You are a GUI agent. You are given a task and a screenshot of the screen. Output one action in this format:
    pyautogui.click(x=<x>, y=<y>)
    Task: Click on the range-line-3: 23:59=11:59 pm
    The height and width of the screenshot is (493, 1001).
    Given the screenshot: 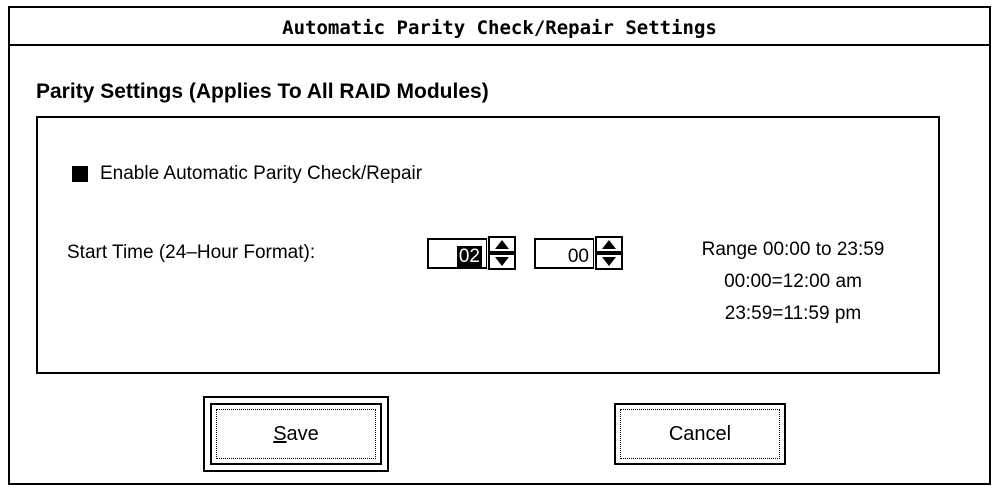 What is the action you would take?
    pyautogui.click(x=793, y=313)
    